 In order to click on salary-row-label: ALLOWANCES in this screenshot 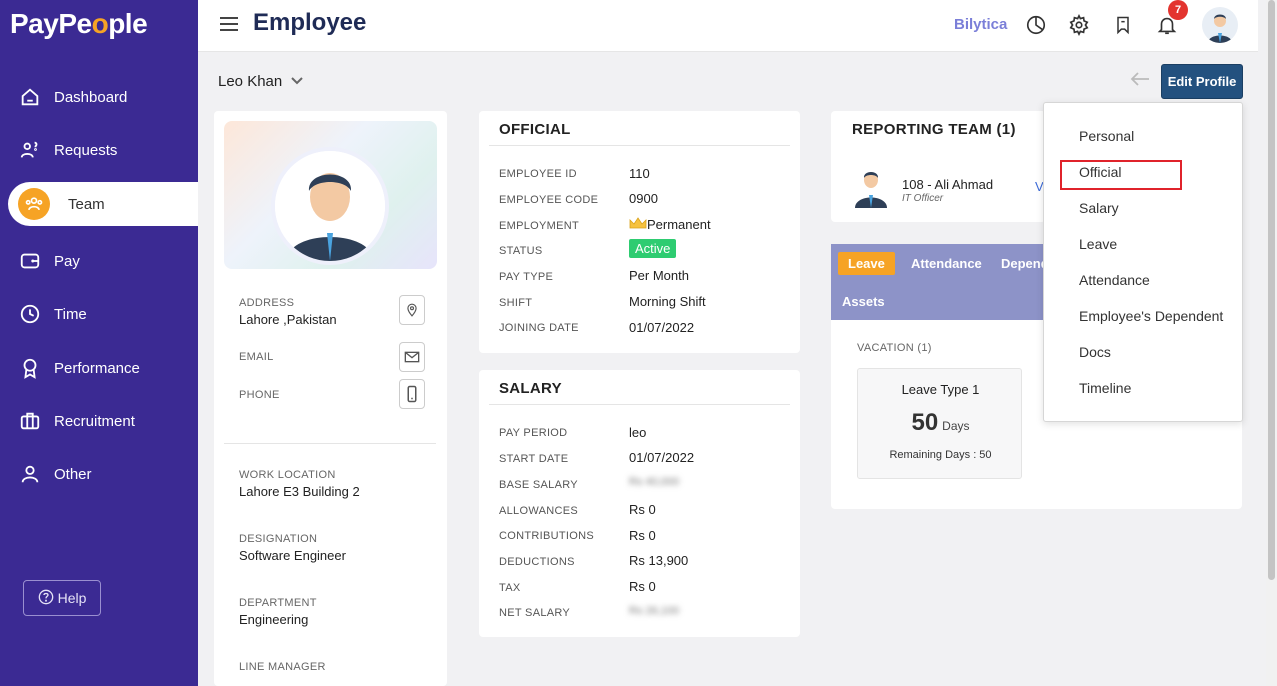, I will do `click(539, 511)`.